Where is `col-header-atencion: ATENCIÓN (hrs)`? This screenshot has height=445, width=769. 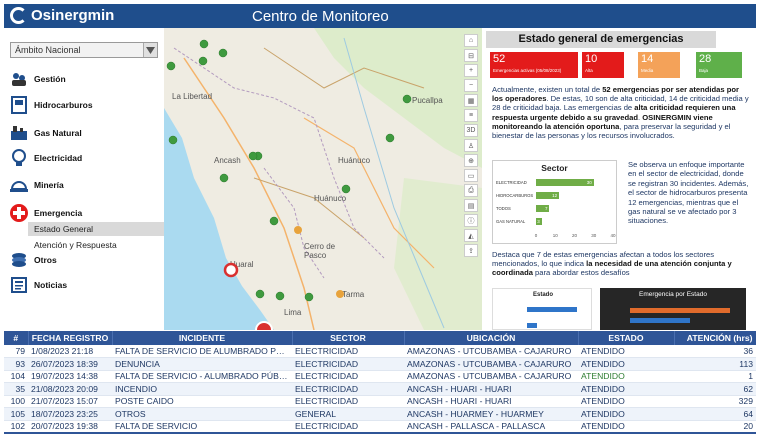
col-header-atencion: ATENCIÓN (hrs) is located at coordinates (715, 338).